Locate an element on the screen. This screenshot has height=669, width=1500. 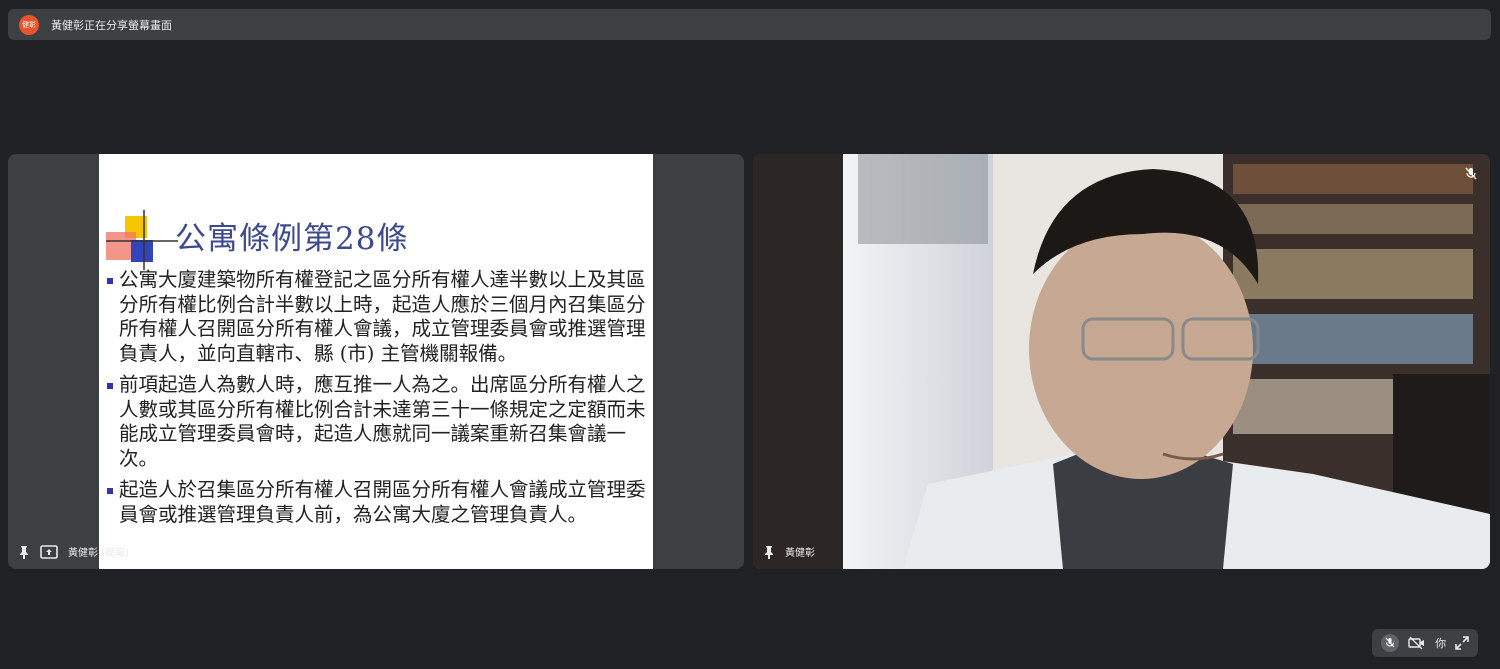
participant-tile-label: 黃健彰 is located at coordinates (789, 551).